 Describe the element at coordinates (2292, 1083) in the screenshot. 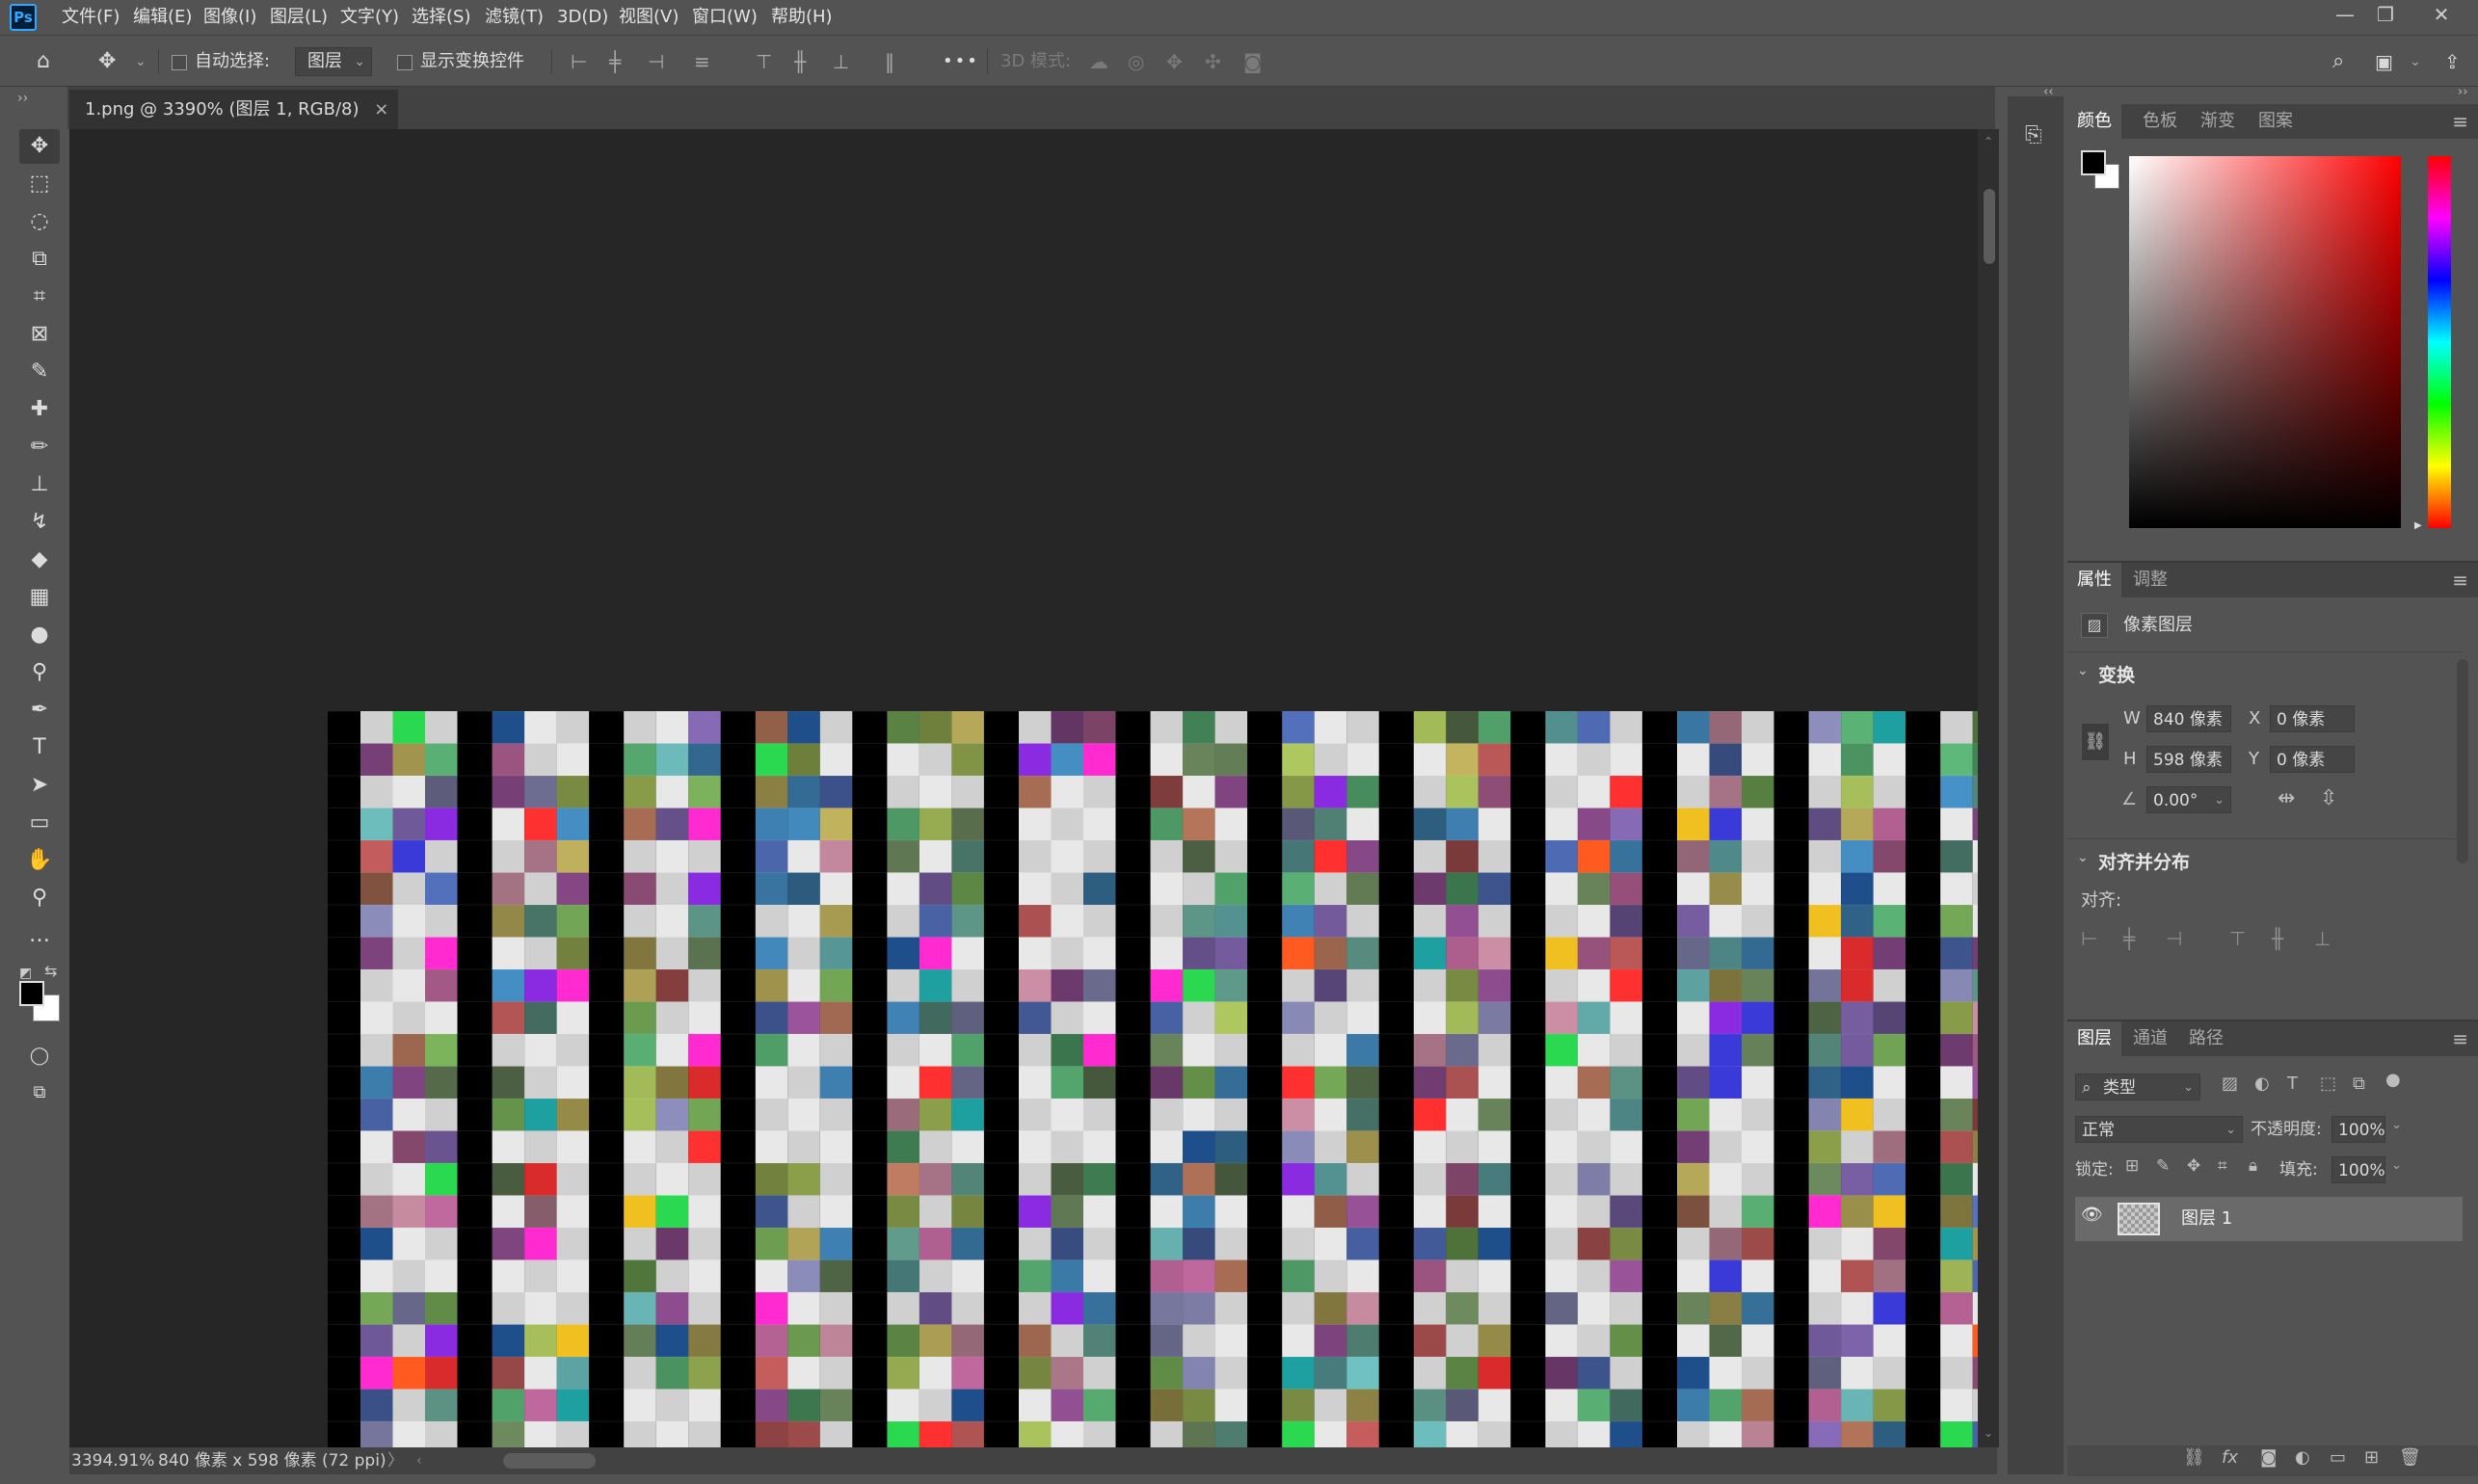

I see `filter-type-icon: T` at that location.